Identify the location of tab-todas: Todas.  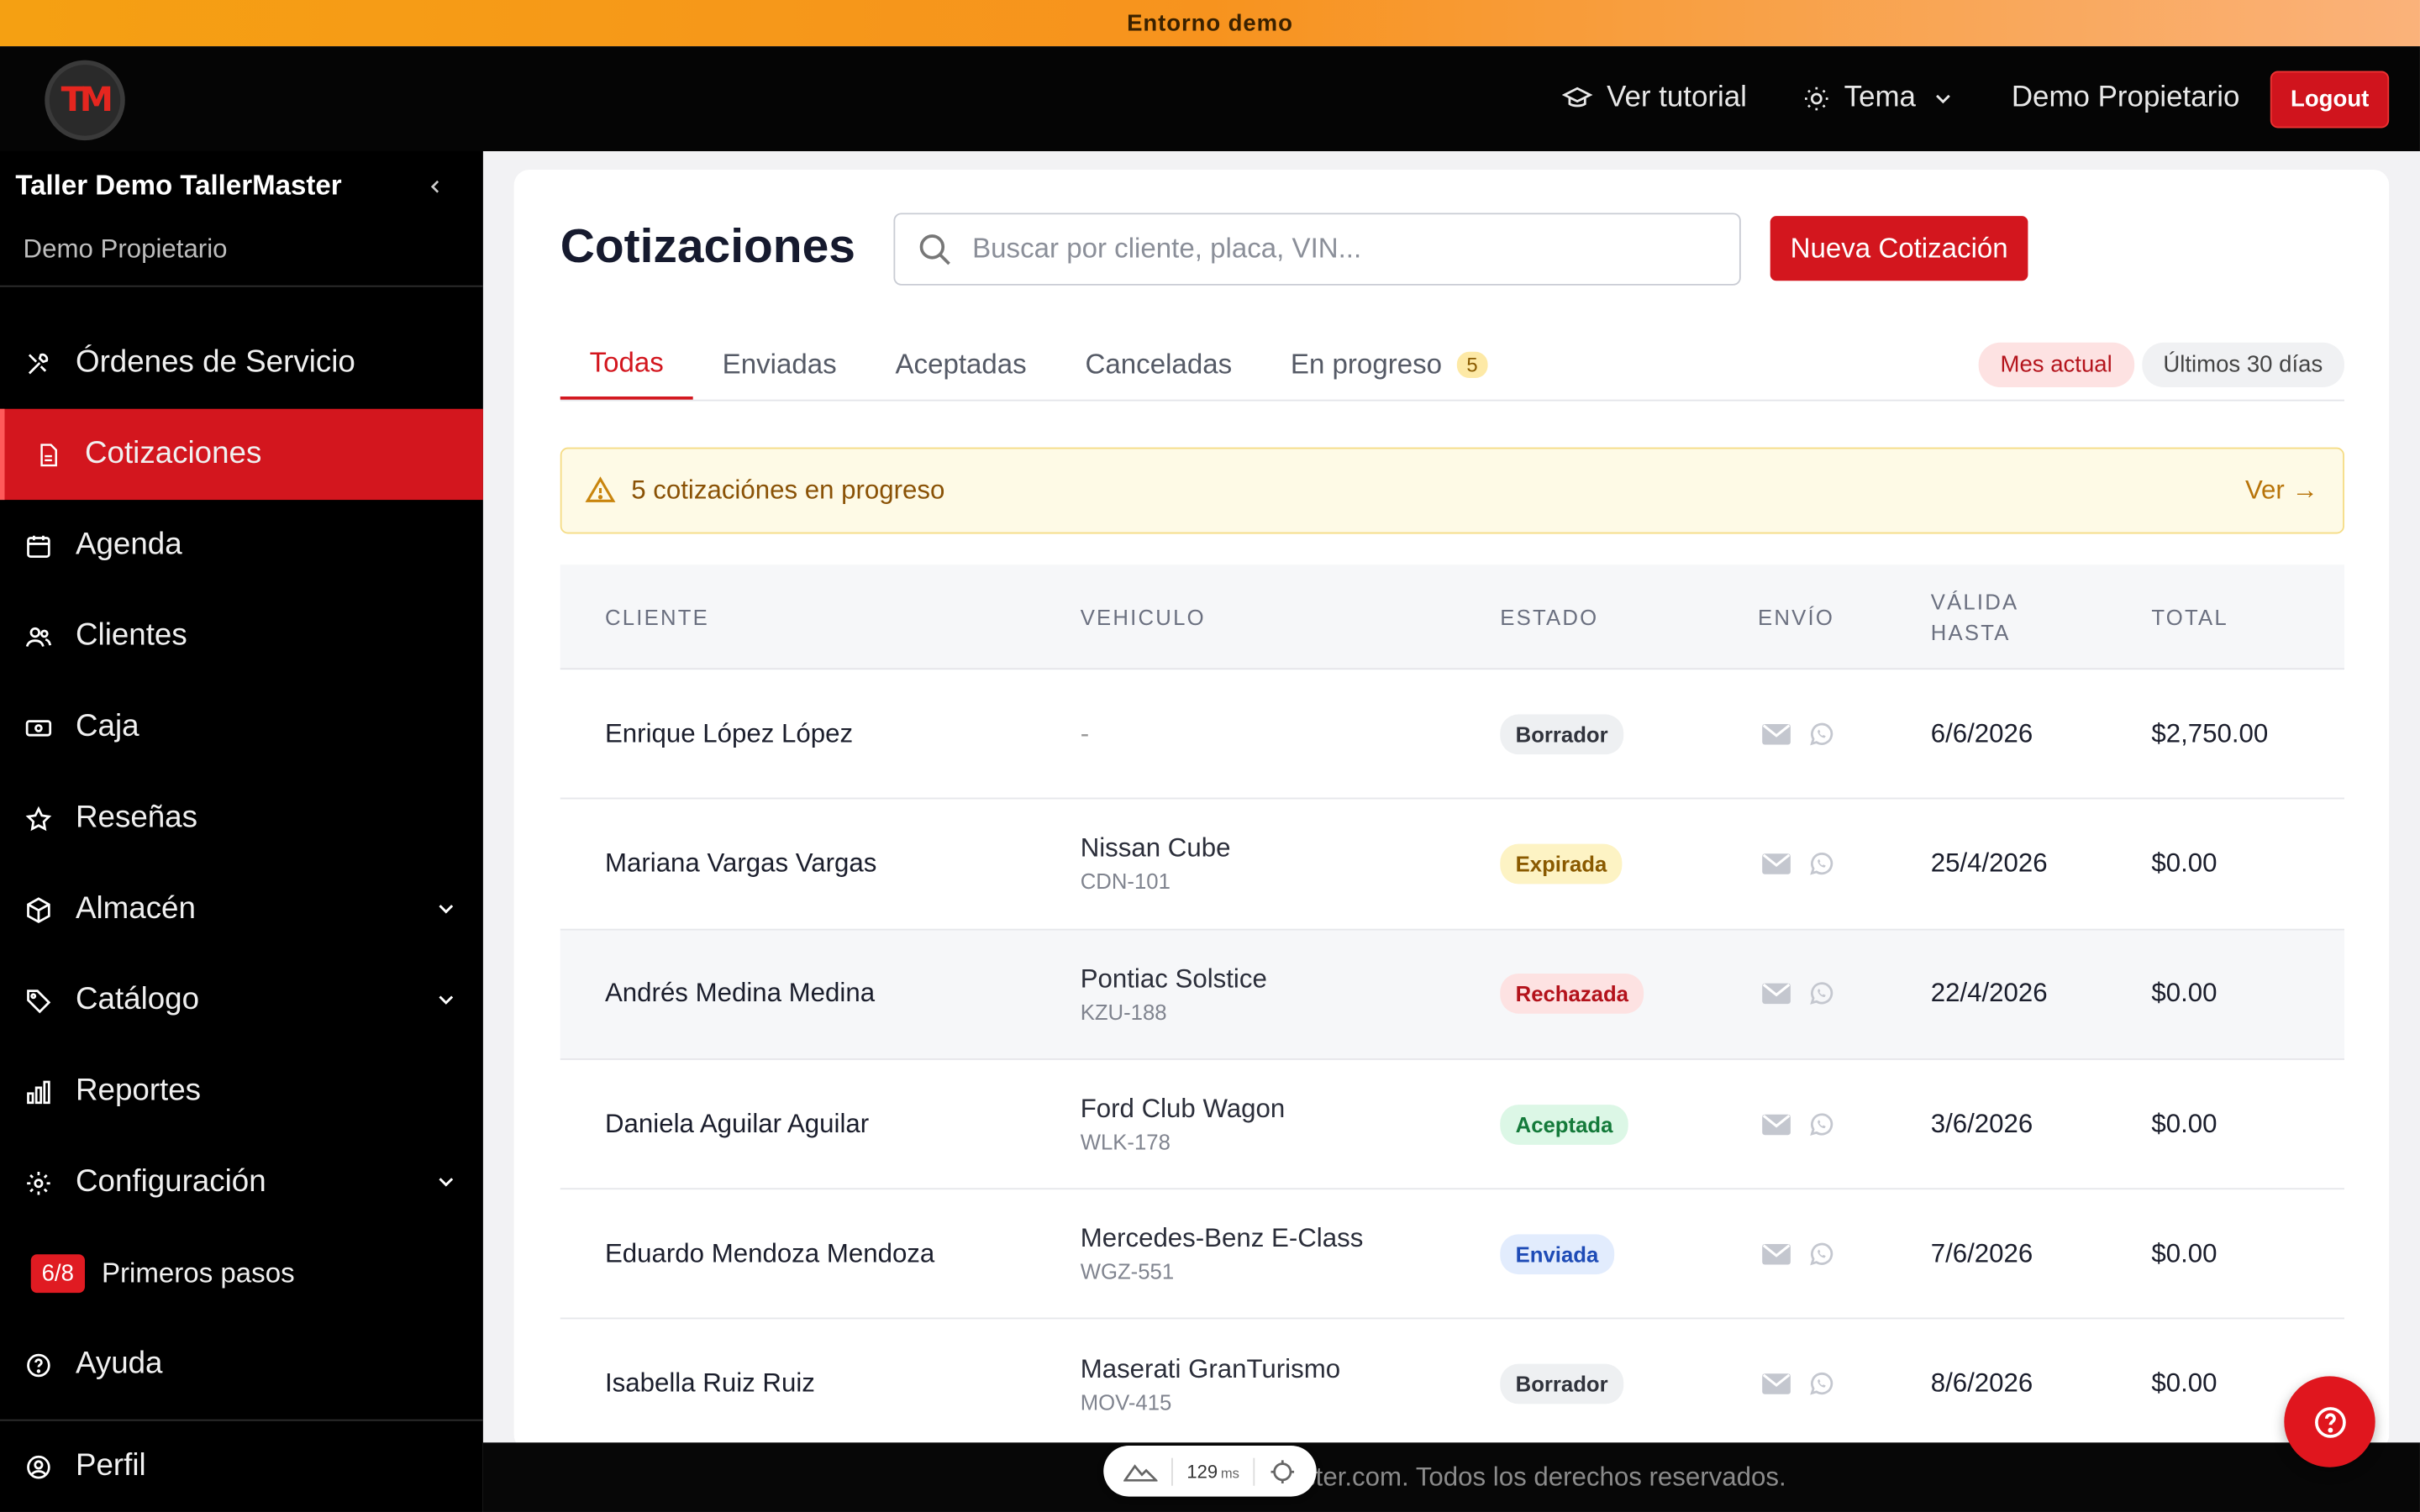
(627, 365).